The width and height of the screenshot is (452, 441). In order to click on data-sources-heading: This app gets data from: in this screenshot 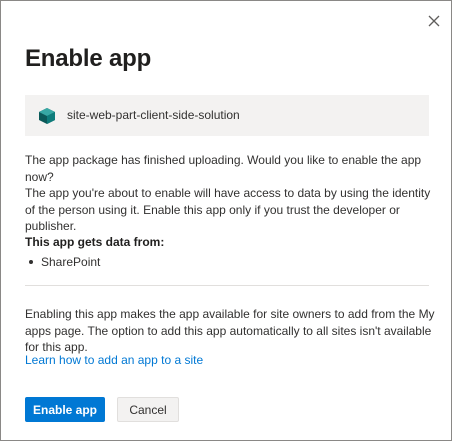, I will do `click(95, 242)`.